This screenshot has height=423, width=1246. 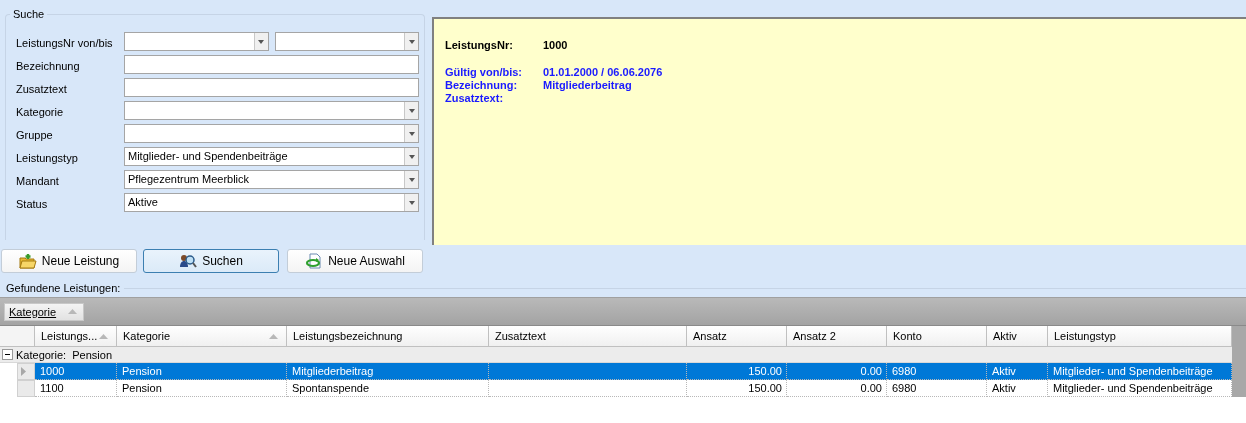 I want to click on detail-label: Bezeichnung:, so click(x=482, y=85).